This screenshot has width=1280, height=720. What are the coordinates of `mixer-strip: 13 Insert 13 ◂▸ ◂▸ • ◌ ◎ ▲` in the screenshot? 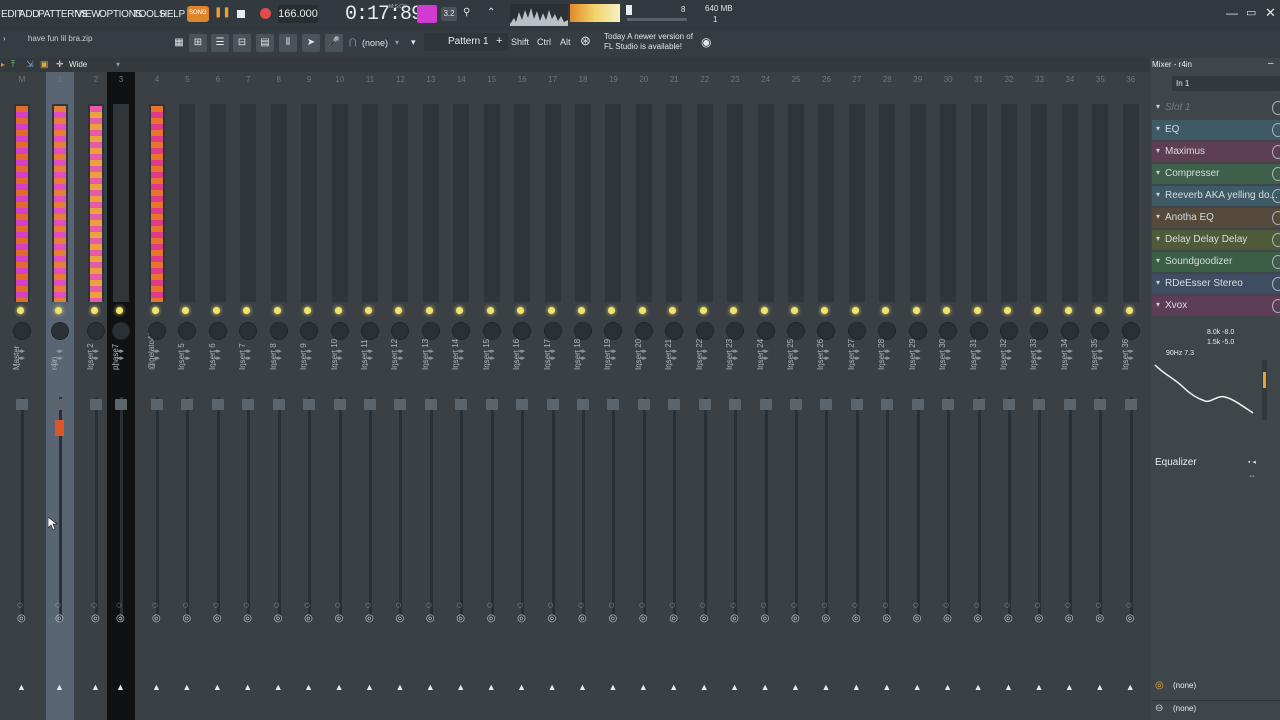 It's located at (431, 396).